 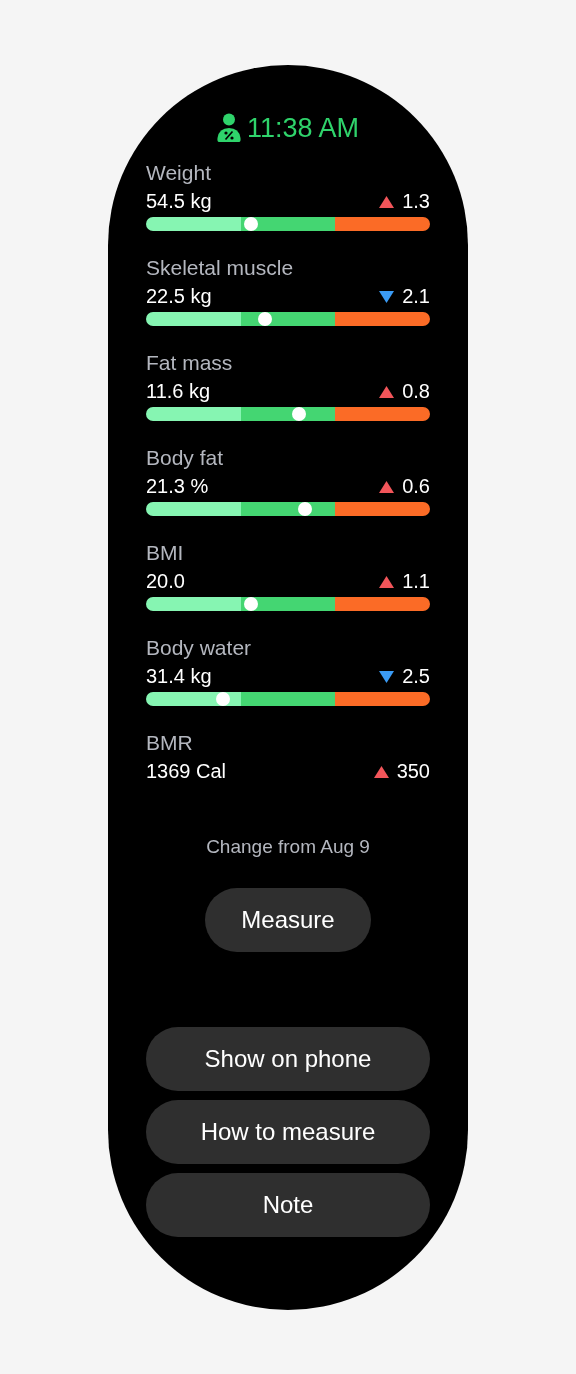 I want to click on metric-value: 31.4 kg, so click(x=179, y=676).